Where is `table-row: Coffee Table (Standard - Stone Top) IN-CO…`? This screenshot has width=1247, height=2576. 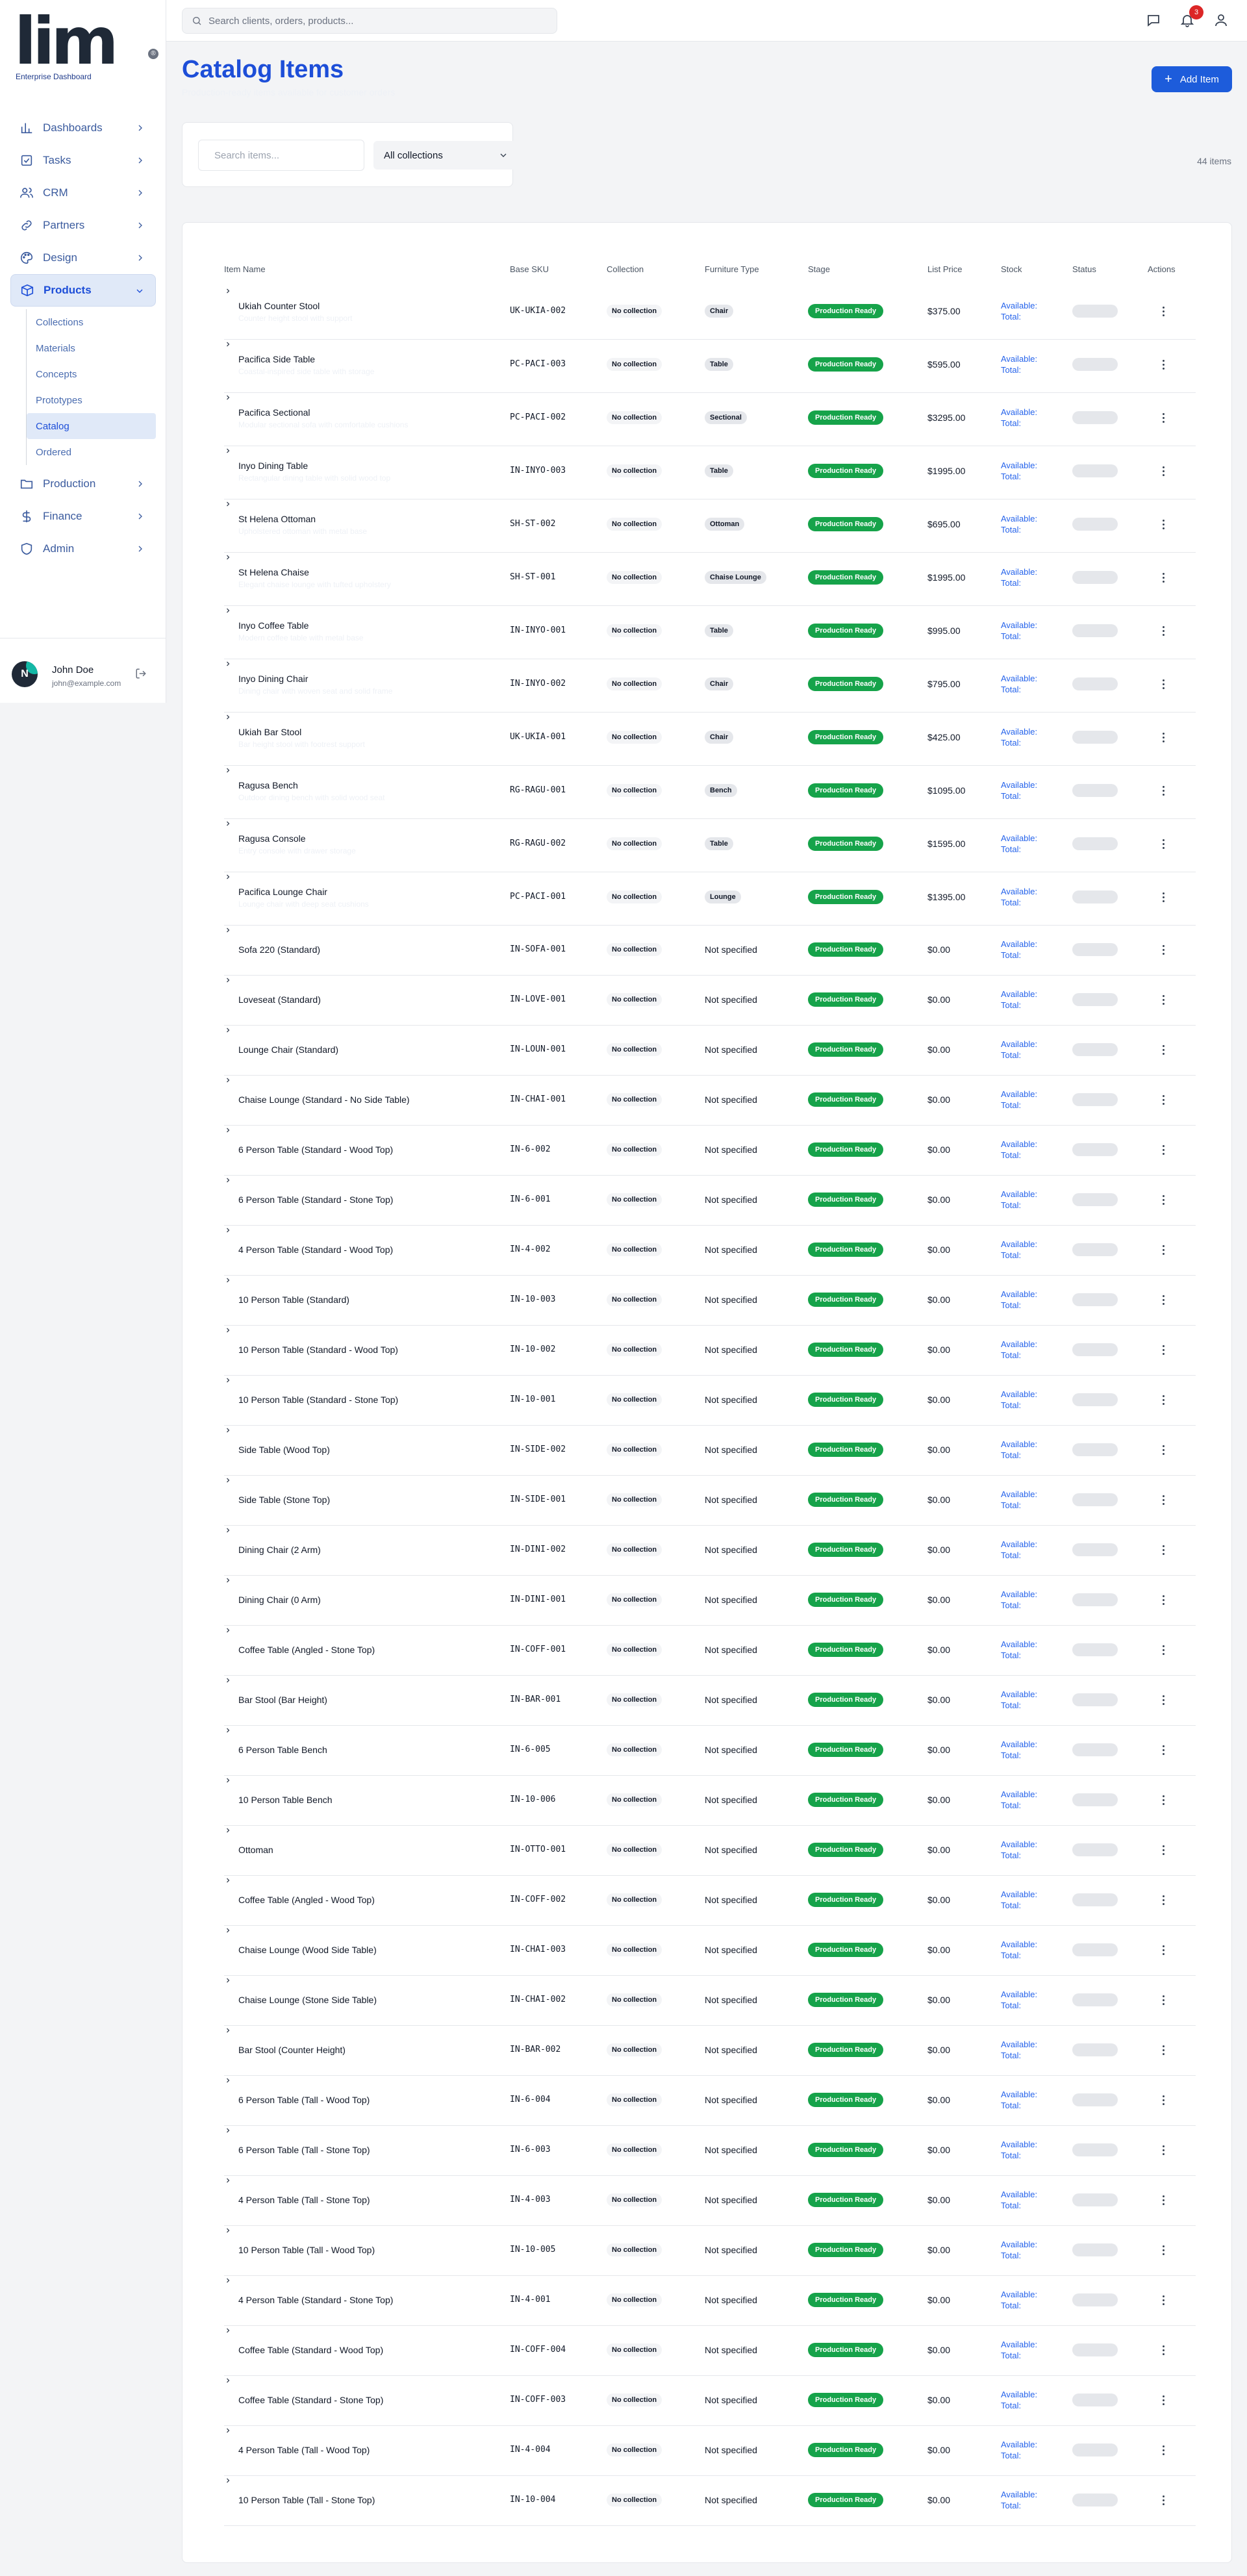
table-row: Coffee Table (Standard - Stone Top) IN-CO… is located at coordinates (710, 2401).